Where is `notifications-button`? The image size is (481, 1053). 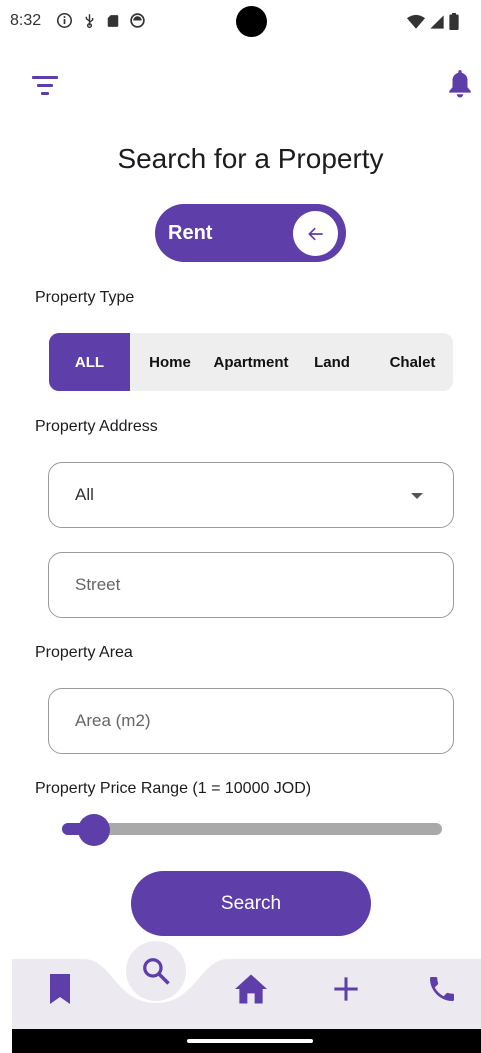 notifications-button is located at coordinates (460, 83).